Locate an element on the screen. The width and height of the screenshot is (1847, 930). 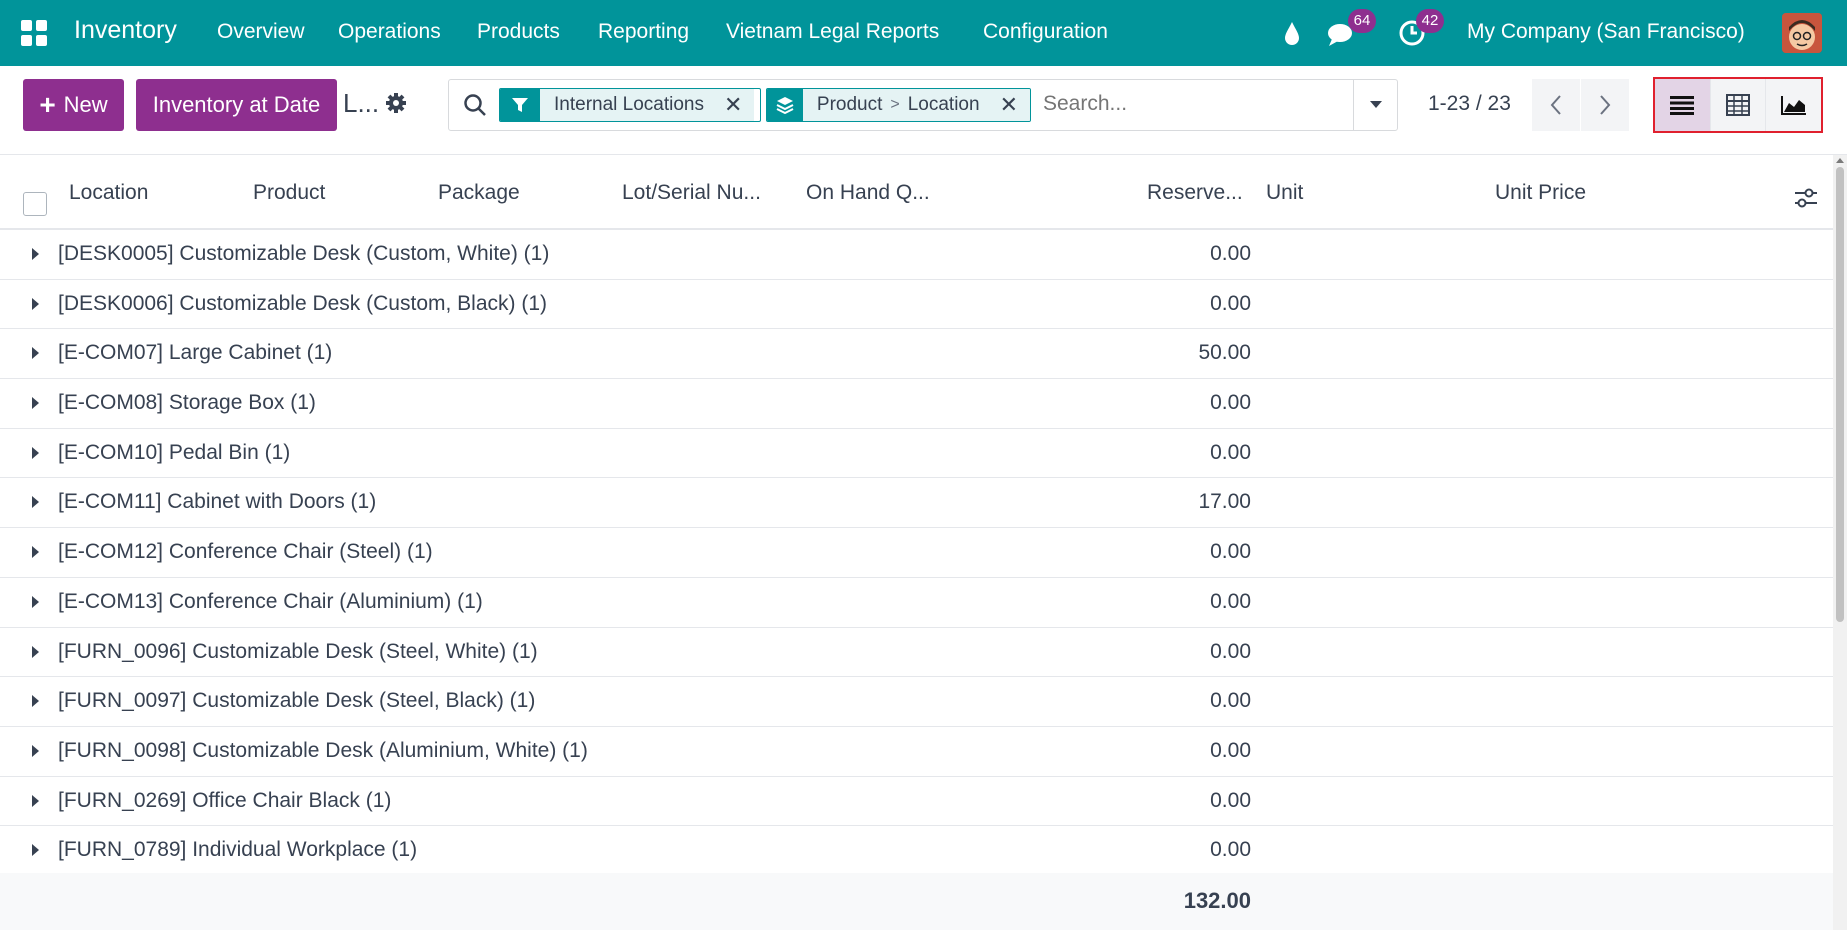
scroll-up-icon is located at coordinates (1840, 160).